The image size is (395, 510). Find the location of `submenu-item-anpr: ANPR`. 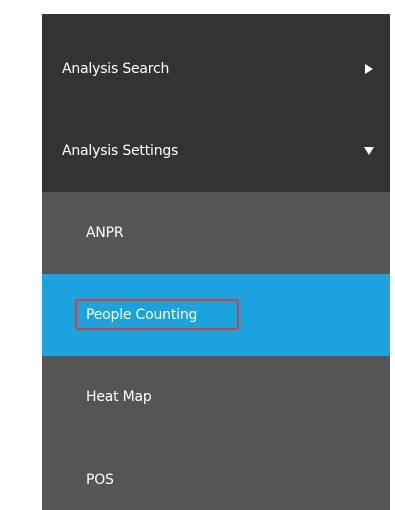

submenu-item-anpr: ANPR is located at coordinates (216, 233).